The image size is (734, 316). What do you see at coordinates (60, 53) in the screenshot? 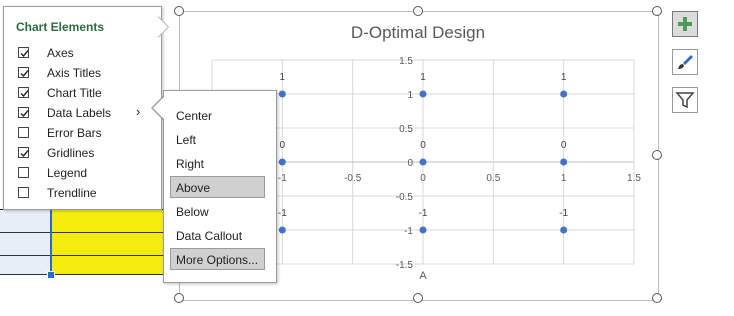
I see `chart-element-label: Axes` at bounding box center [60, 53].